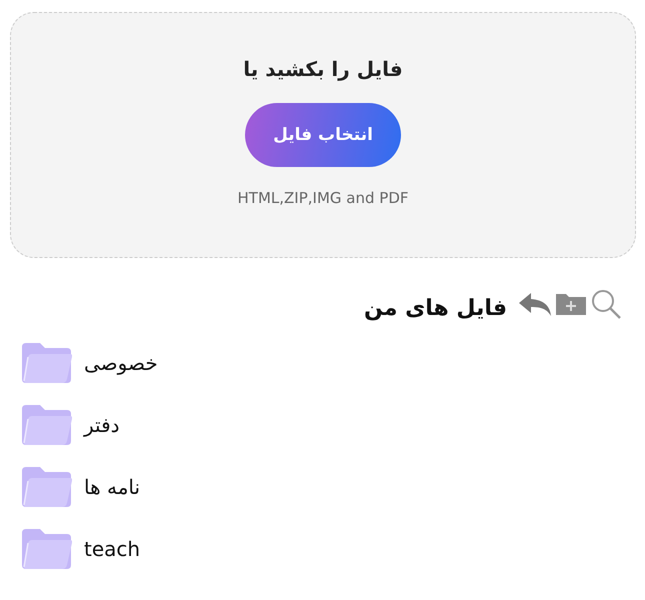 Image resolution: width=645 pixels, height=600 pixels. What do you see at coordinates (606, 304) in the screenshot?
I see `search-icon` at bounding box center [606, 304].